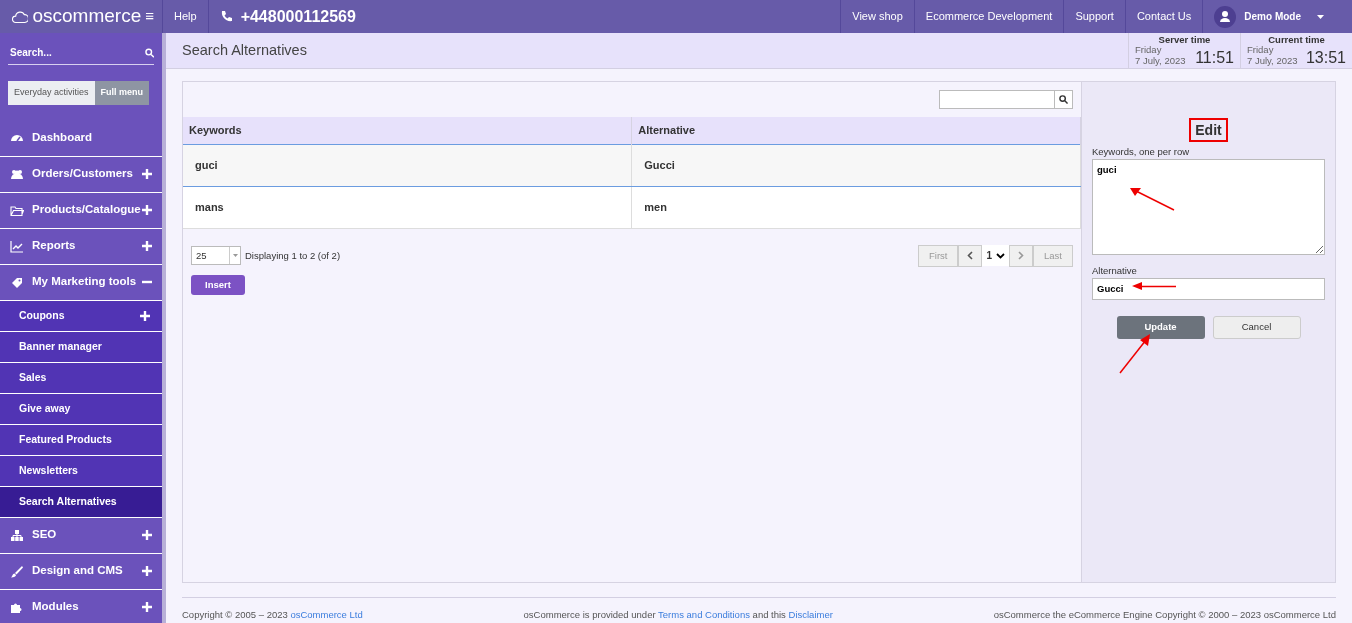 This screenshot has height=623, width=1352. Describe the element at coordinates (81, 440) in the screenshot. I see `submenu-item: Featured Products` at that location.